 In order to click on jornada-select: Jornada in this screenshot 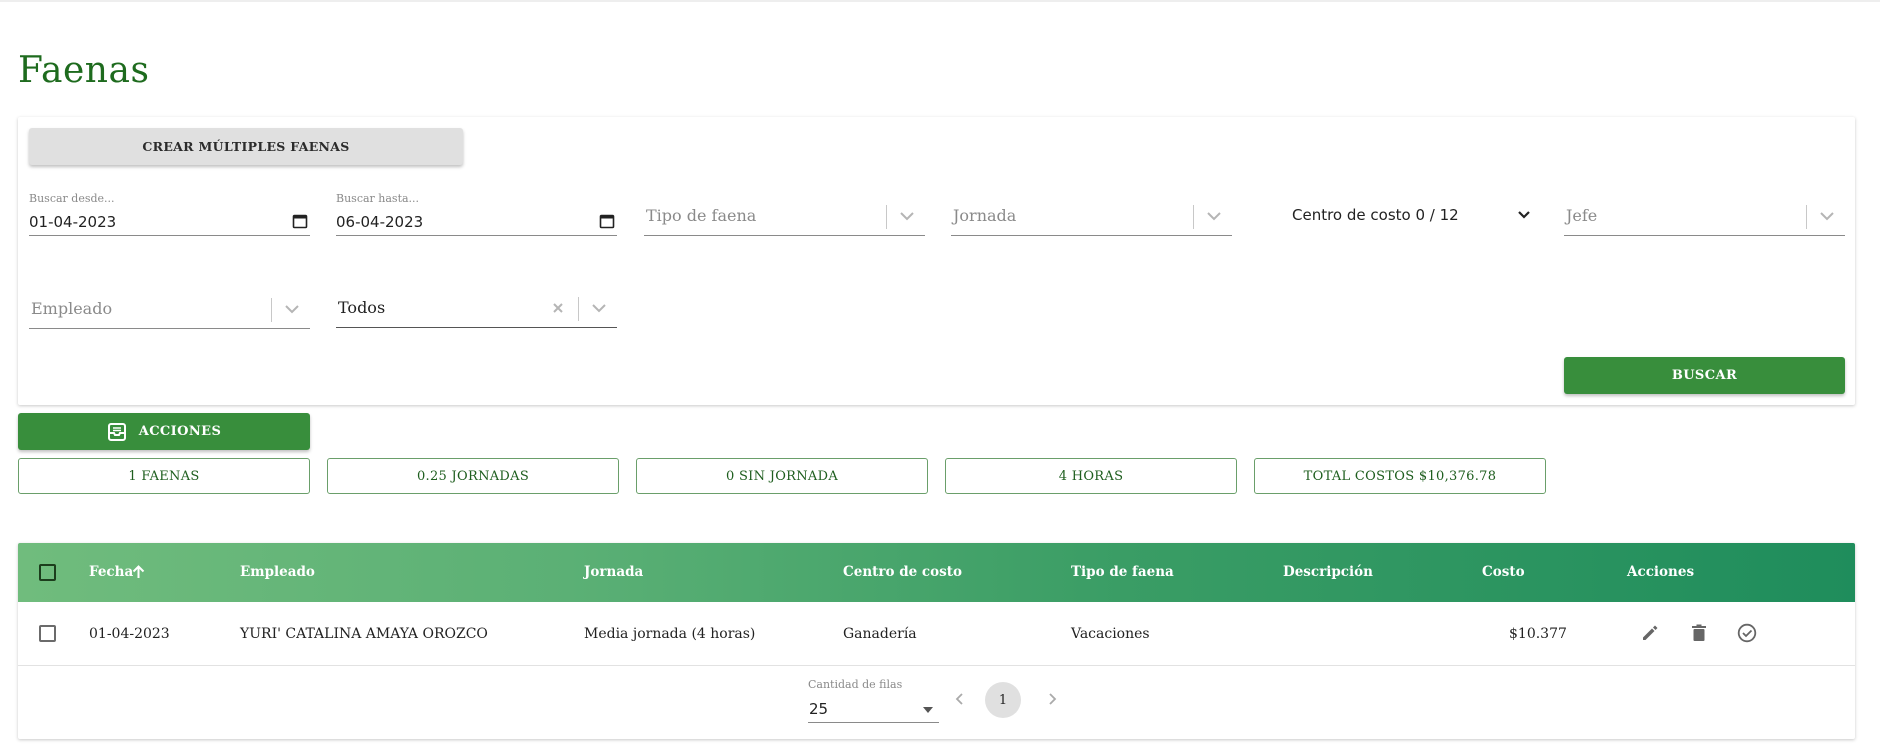, I will do `click(1091, 216)`.